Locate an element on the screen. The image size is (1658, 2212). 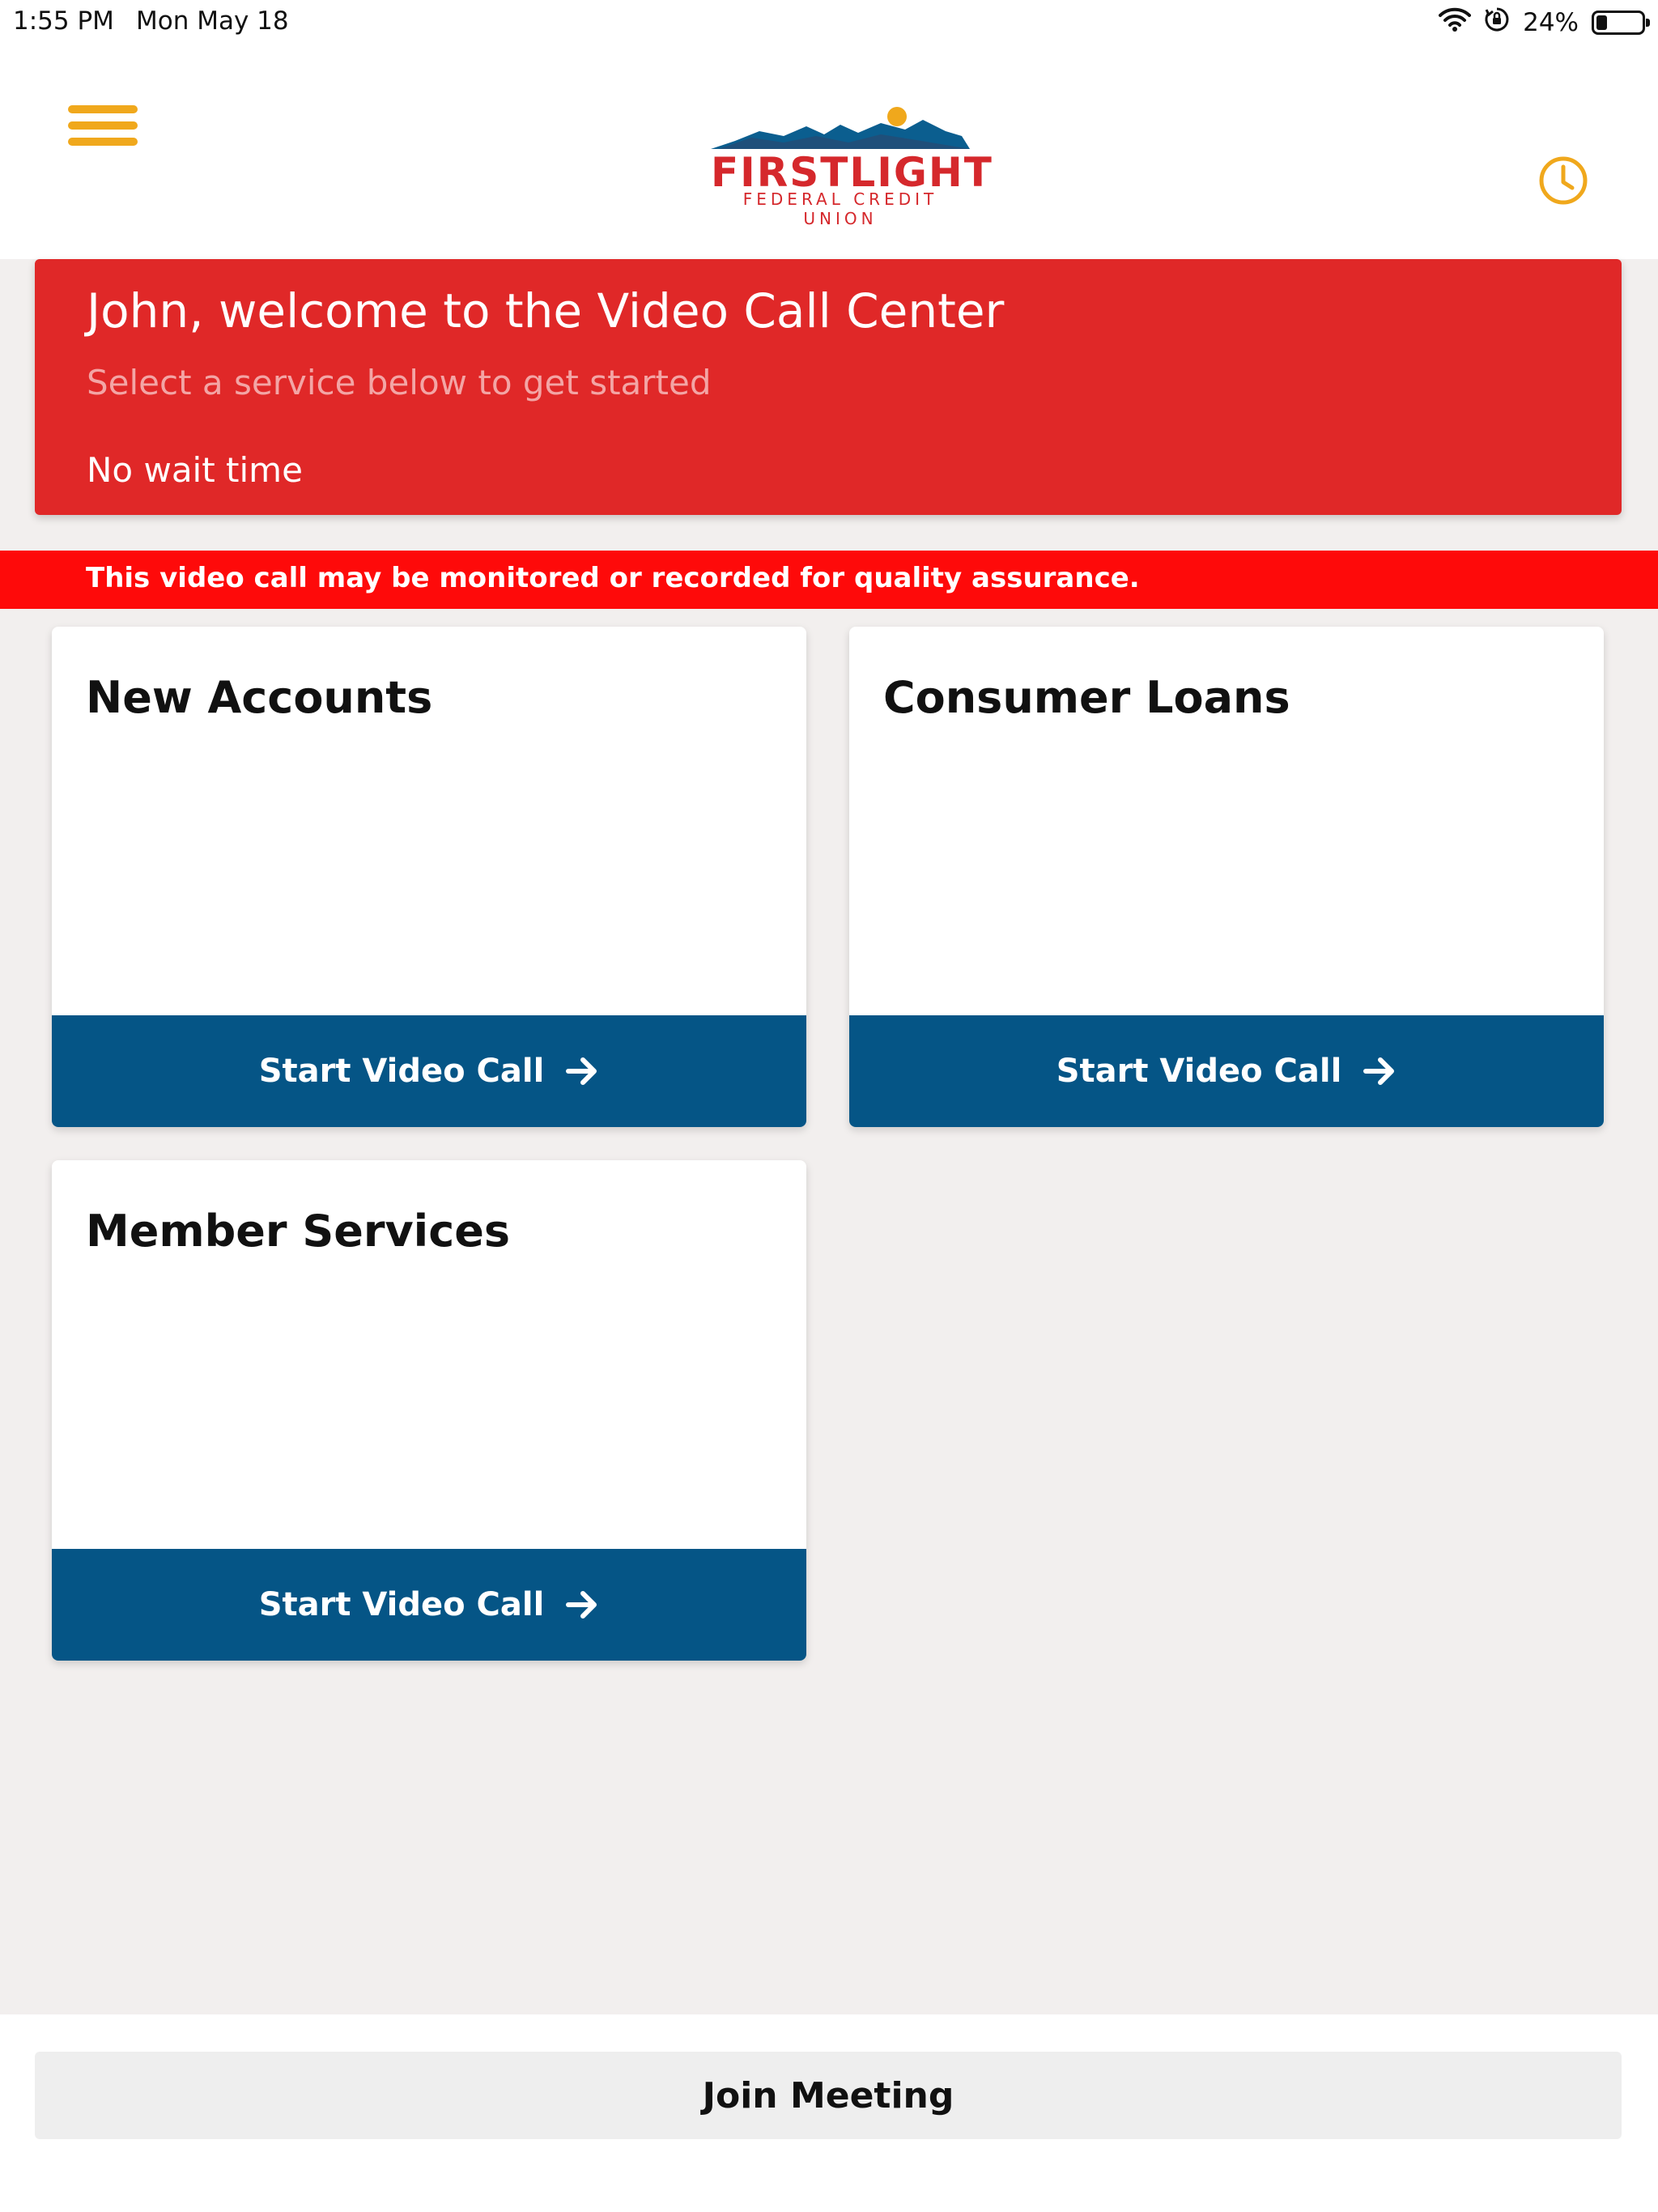
welcome-title: John, welcome to the Video Call Center is located at coordinates (546, 311).